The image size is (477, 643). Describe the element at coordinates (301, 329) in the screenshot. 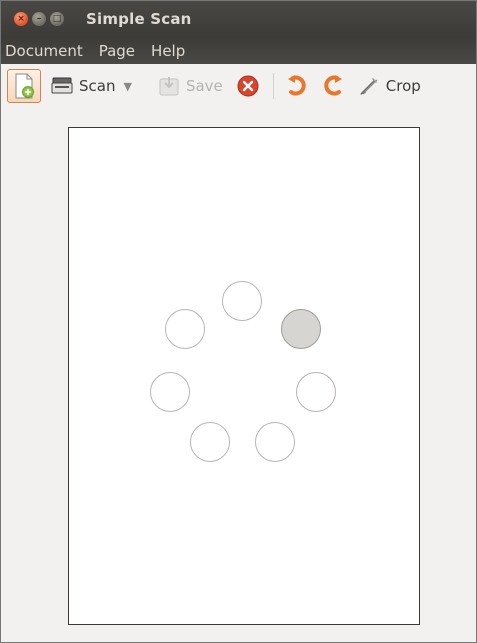

I see `spinner-dot-active` at that location.